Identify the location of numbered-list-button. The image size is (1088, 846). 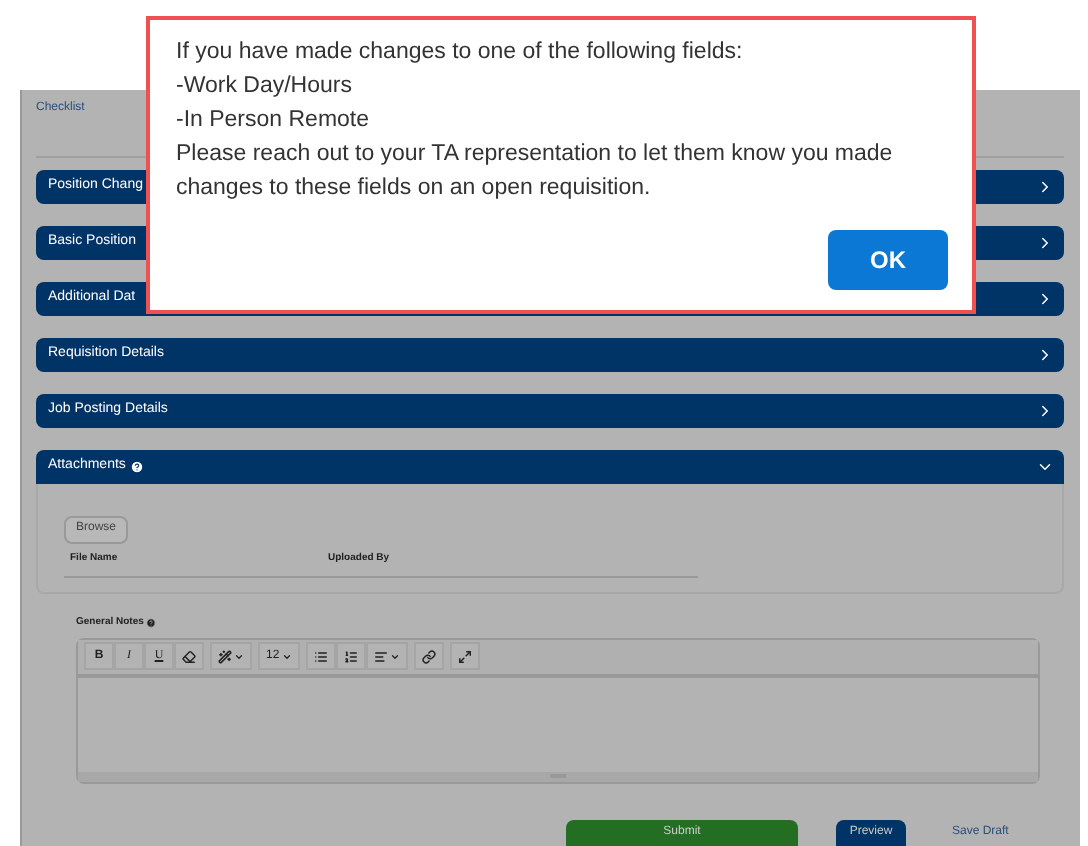
(350, 656).